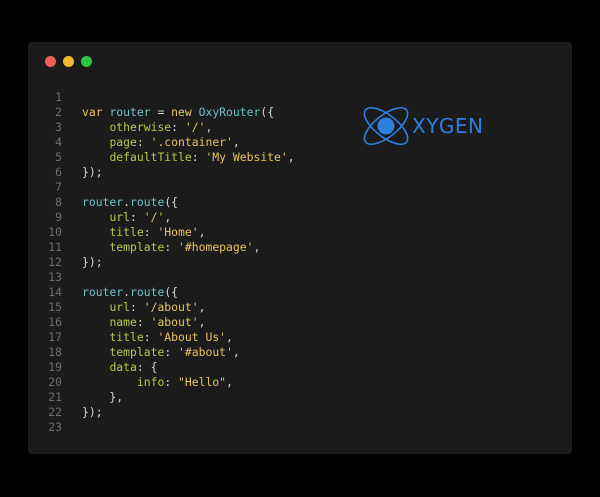 The width and height of the screenshot is (600, 497). Describe the element at coordinates (147, 367) in the screenshot. I see `code-token: : {` at that location.